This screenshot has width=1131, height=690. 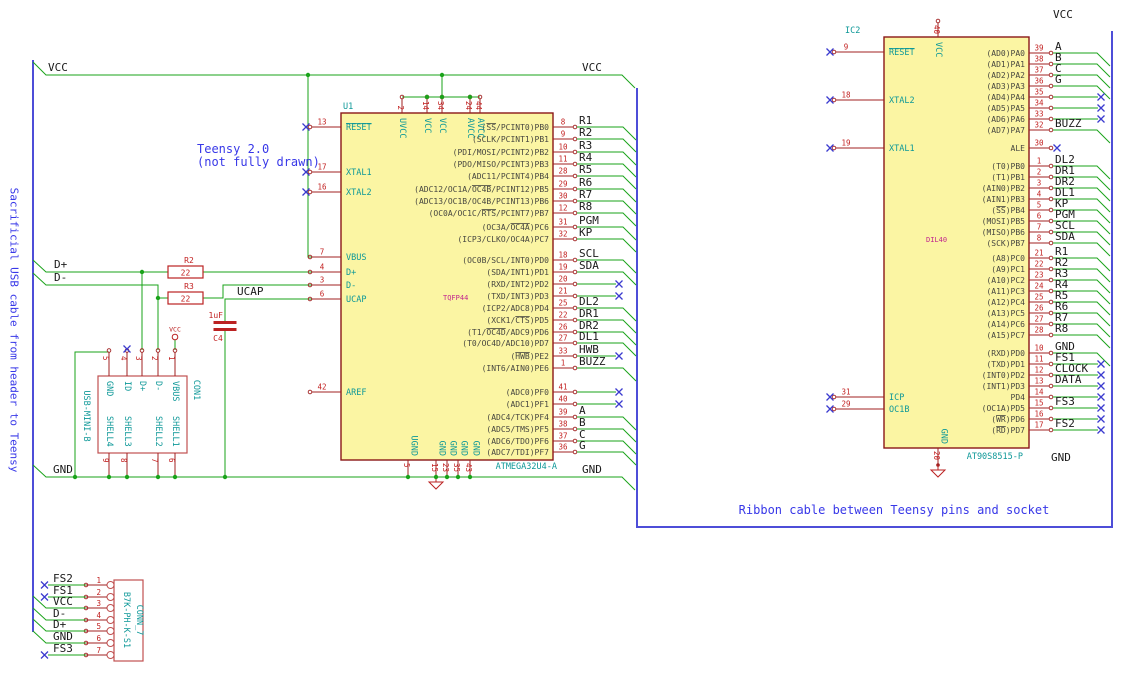 I want to click on pin-number: 25, so click(x=1038, y=297).